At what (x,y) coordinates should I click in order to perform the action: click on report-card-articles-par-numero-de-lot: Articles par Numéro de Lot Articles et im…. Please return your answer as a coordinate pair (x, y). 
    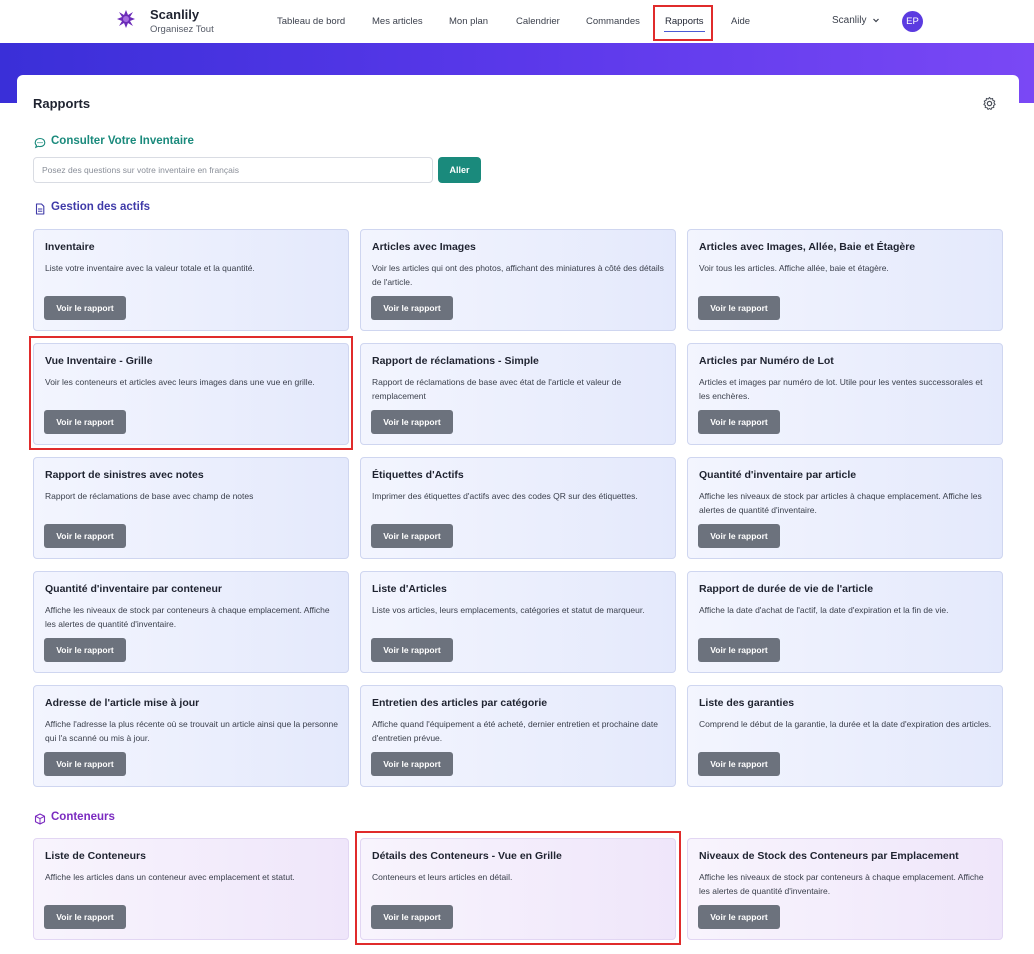
    Looking at the image, I should click on (845, 394).